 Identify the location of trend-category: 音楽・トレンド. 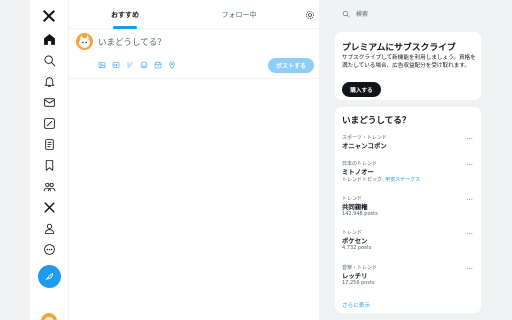
(360, 268).